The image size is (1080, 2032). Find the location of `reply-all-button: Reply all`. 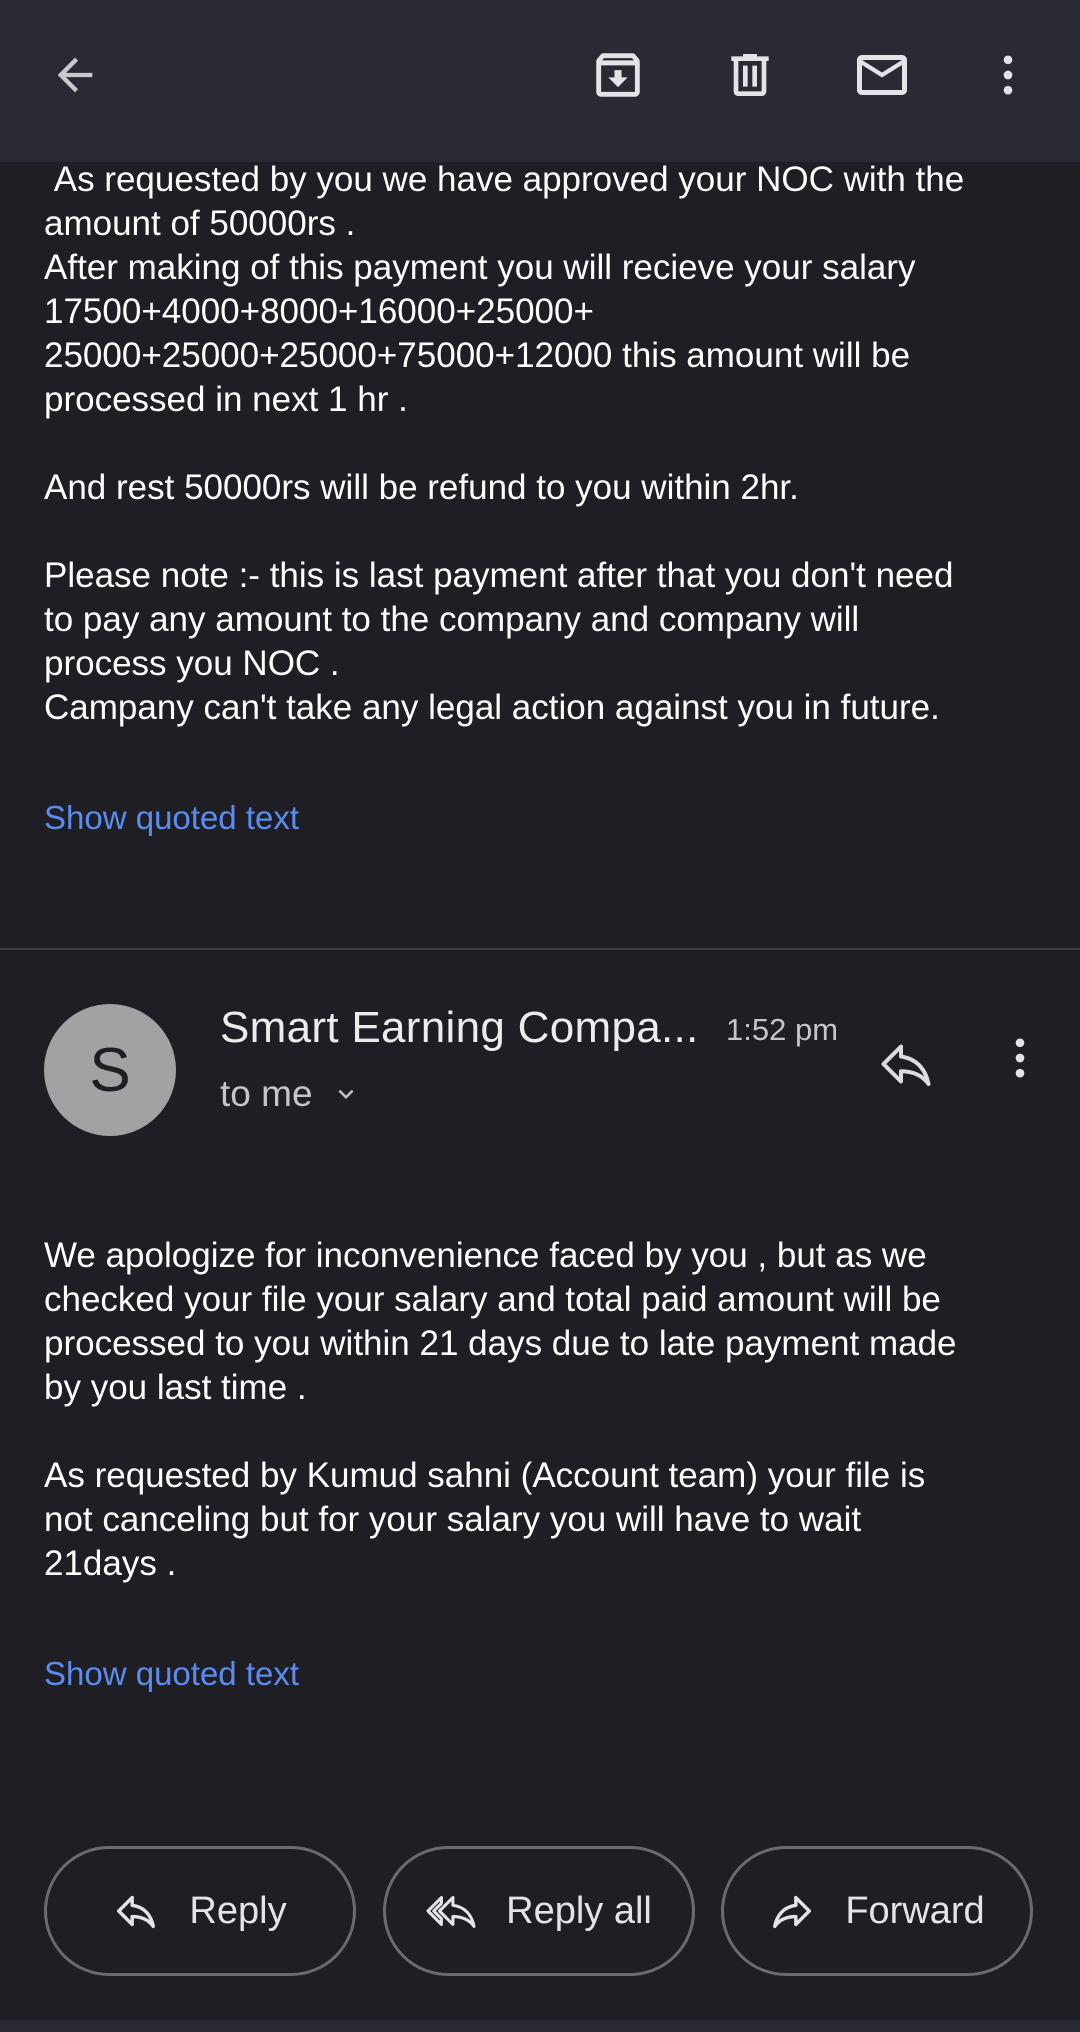

reply-all-button: Reply all is located at coordinates (539, 1911).